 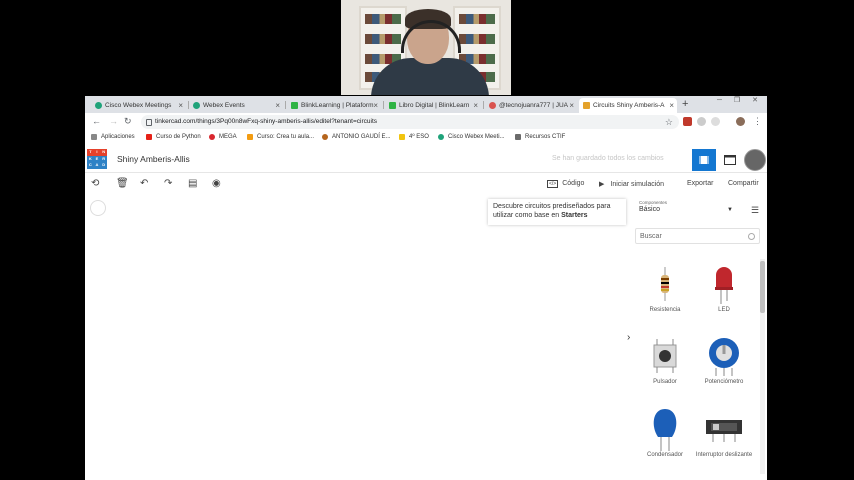 I want to click on folder-icon, so click(x=518, y=137).